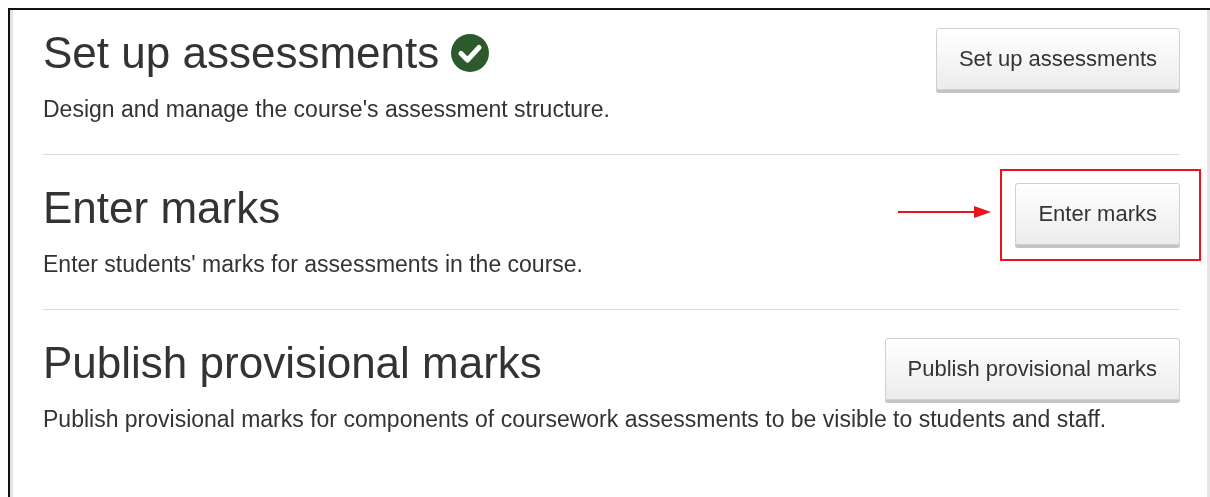 Image resolution: width=1210 pixels, height=497 pixels. Describe the element at coordinates (1097, 214) in the screenshot. I see `section-button: Enter marks` at that location.